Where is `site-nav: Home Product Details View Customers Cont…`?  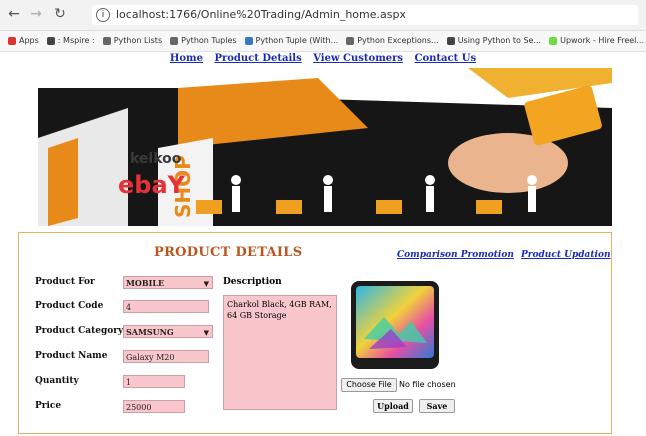
site-nav: Home Product Details View Customers Cont… is located at coordinates (323, 58).